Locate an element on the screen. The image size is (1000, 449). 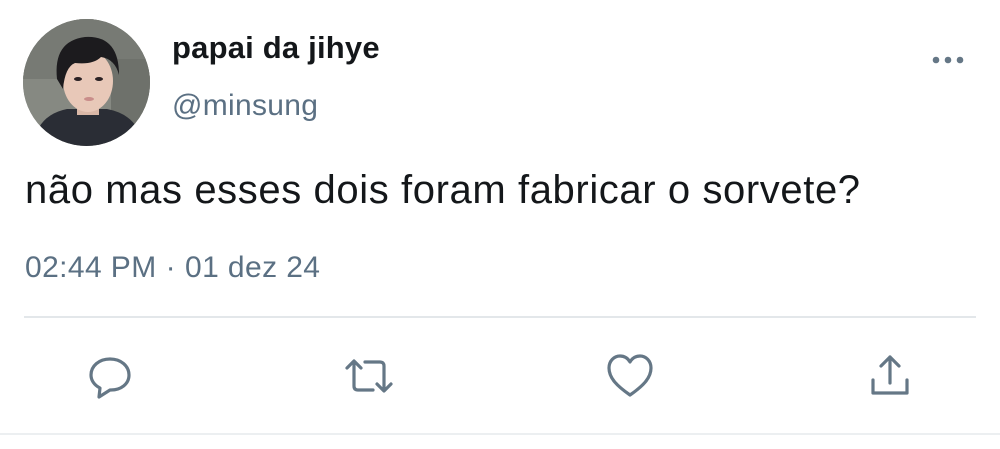
divider is located at coordinates (500, 317).